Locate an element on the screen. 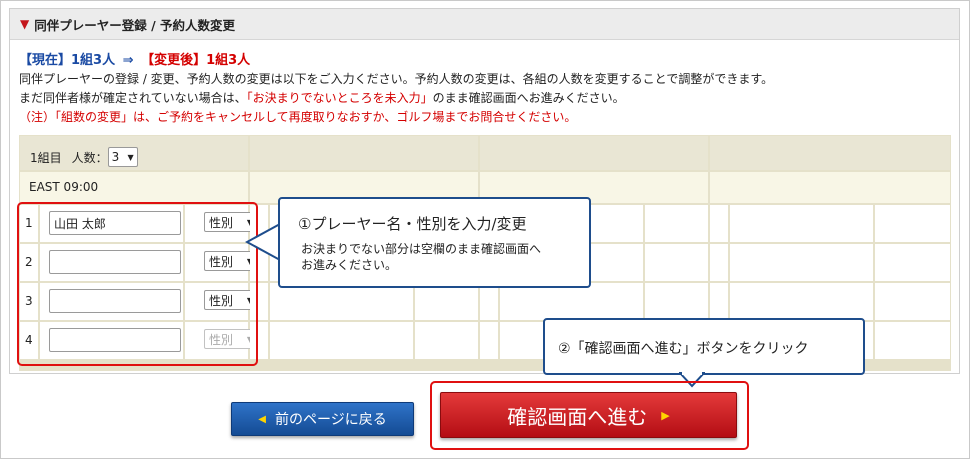 Image resolution: width=970 pixels, height=459 pixels. tee-time-cell: EAST 09:00 is located at coordinates (134, 187).